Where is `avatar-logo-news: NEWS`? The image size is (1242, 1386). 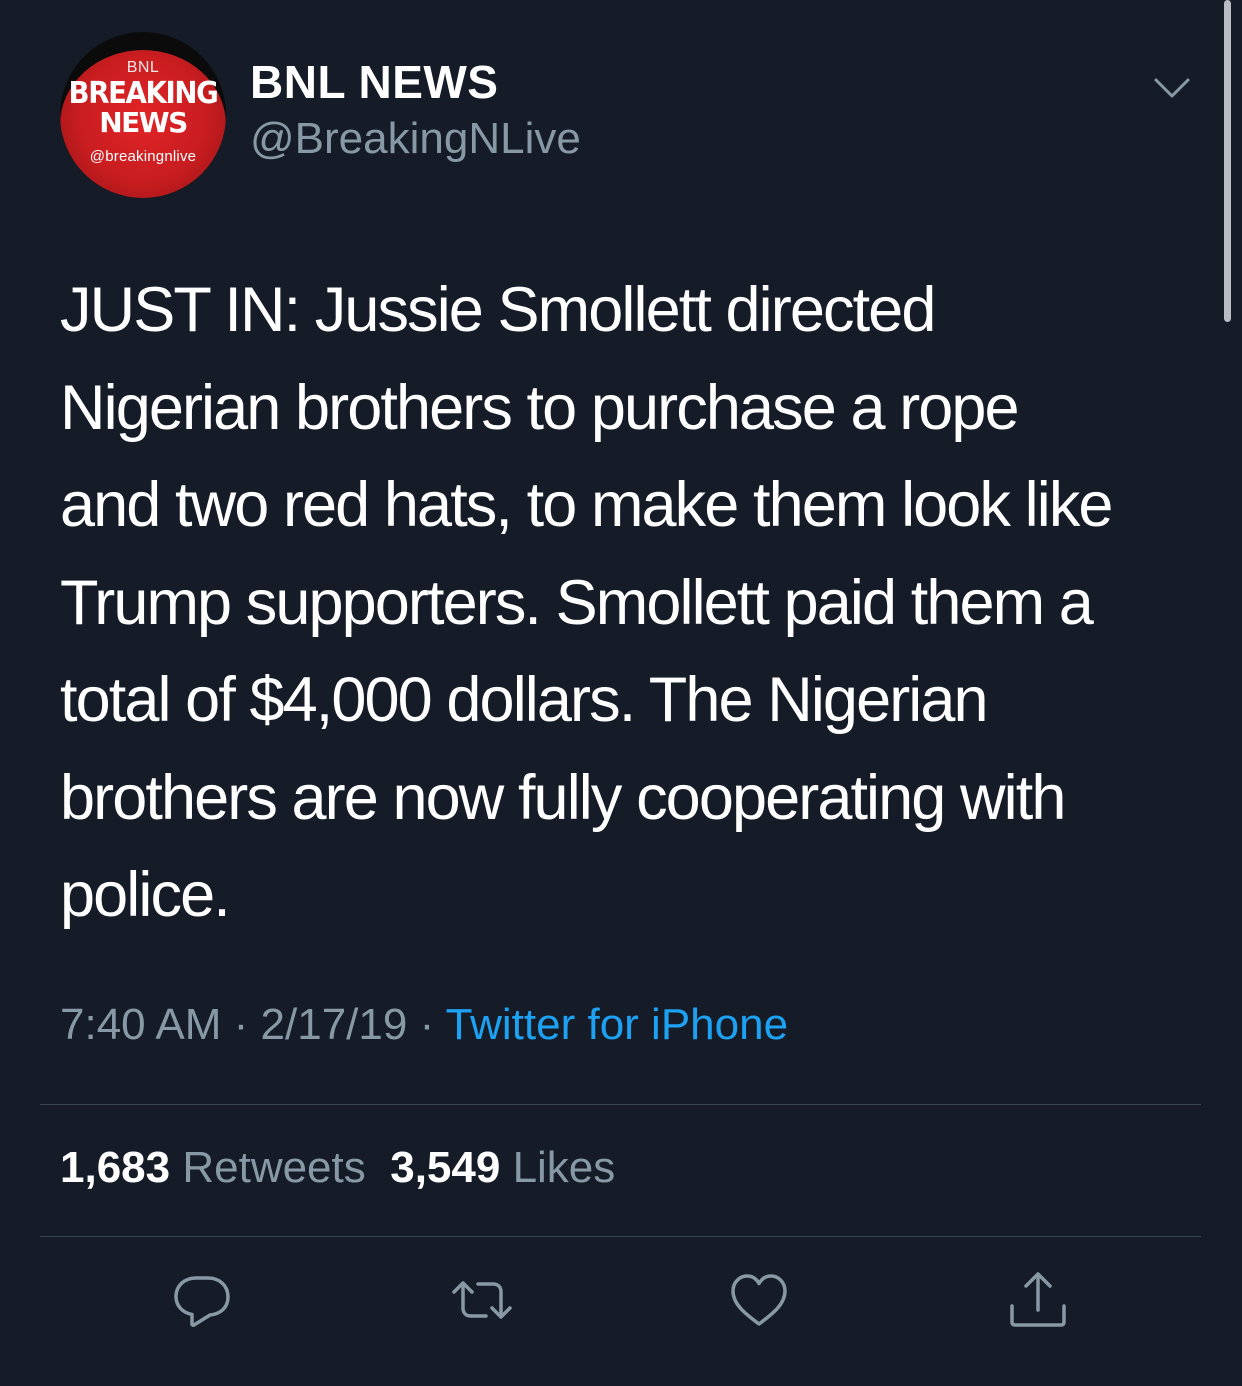
avatar-logo-news: NEWS is located at coordinates (143, 122).